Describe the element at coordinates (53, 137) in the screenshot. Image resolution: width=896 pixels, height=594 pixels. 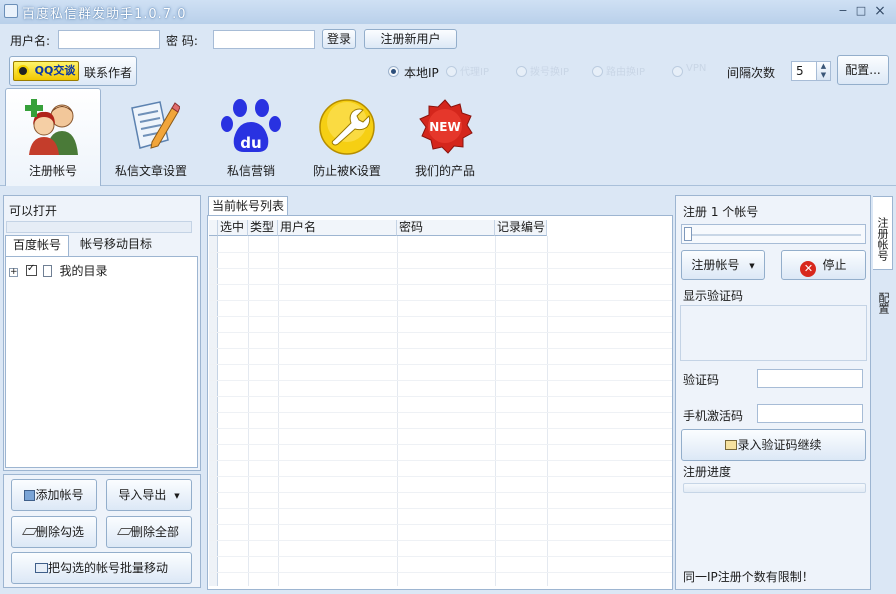
I see `tab-register-account: 注册帐号` at that location.